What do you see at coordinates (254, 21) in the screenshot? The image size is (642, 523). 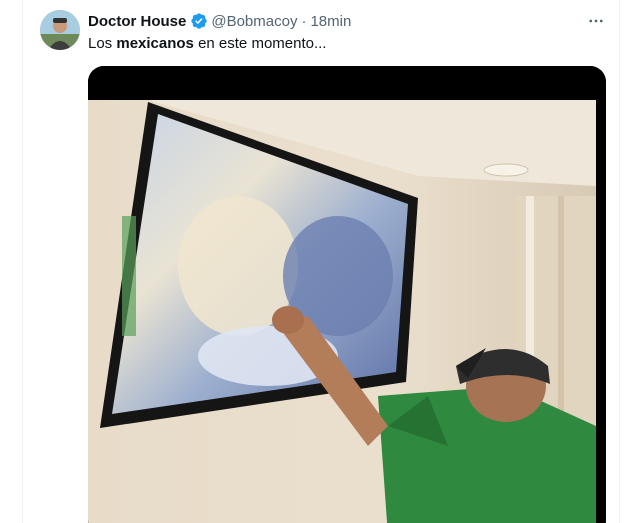 I see `author-handle: @Bobmacoy` at bounding box center [254, 21].